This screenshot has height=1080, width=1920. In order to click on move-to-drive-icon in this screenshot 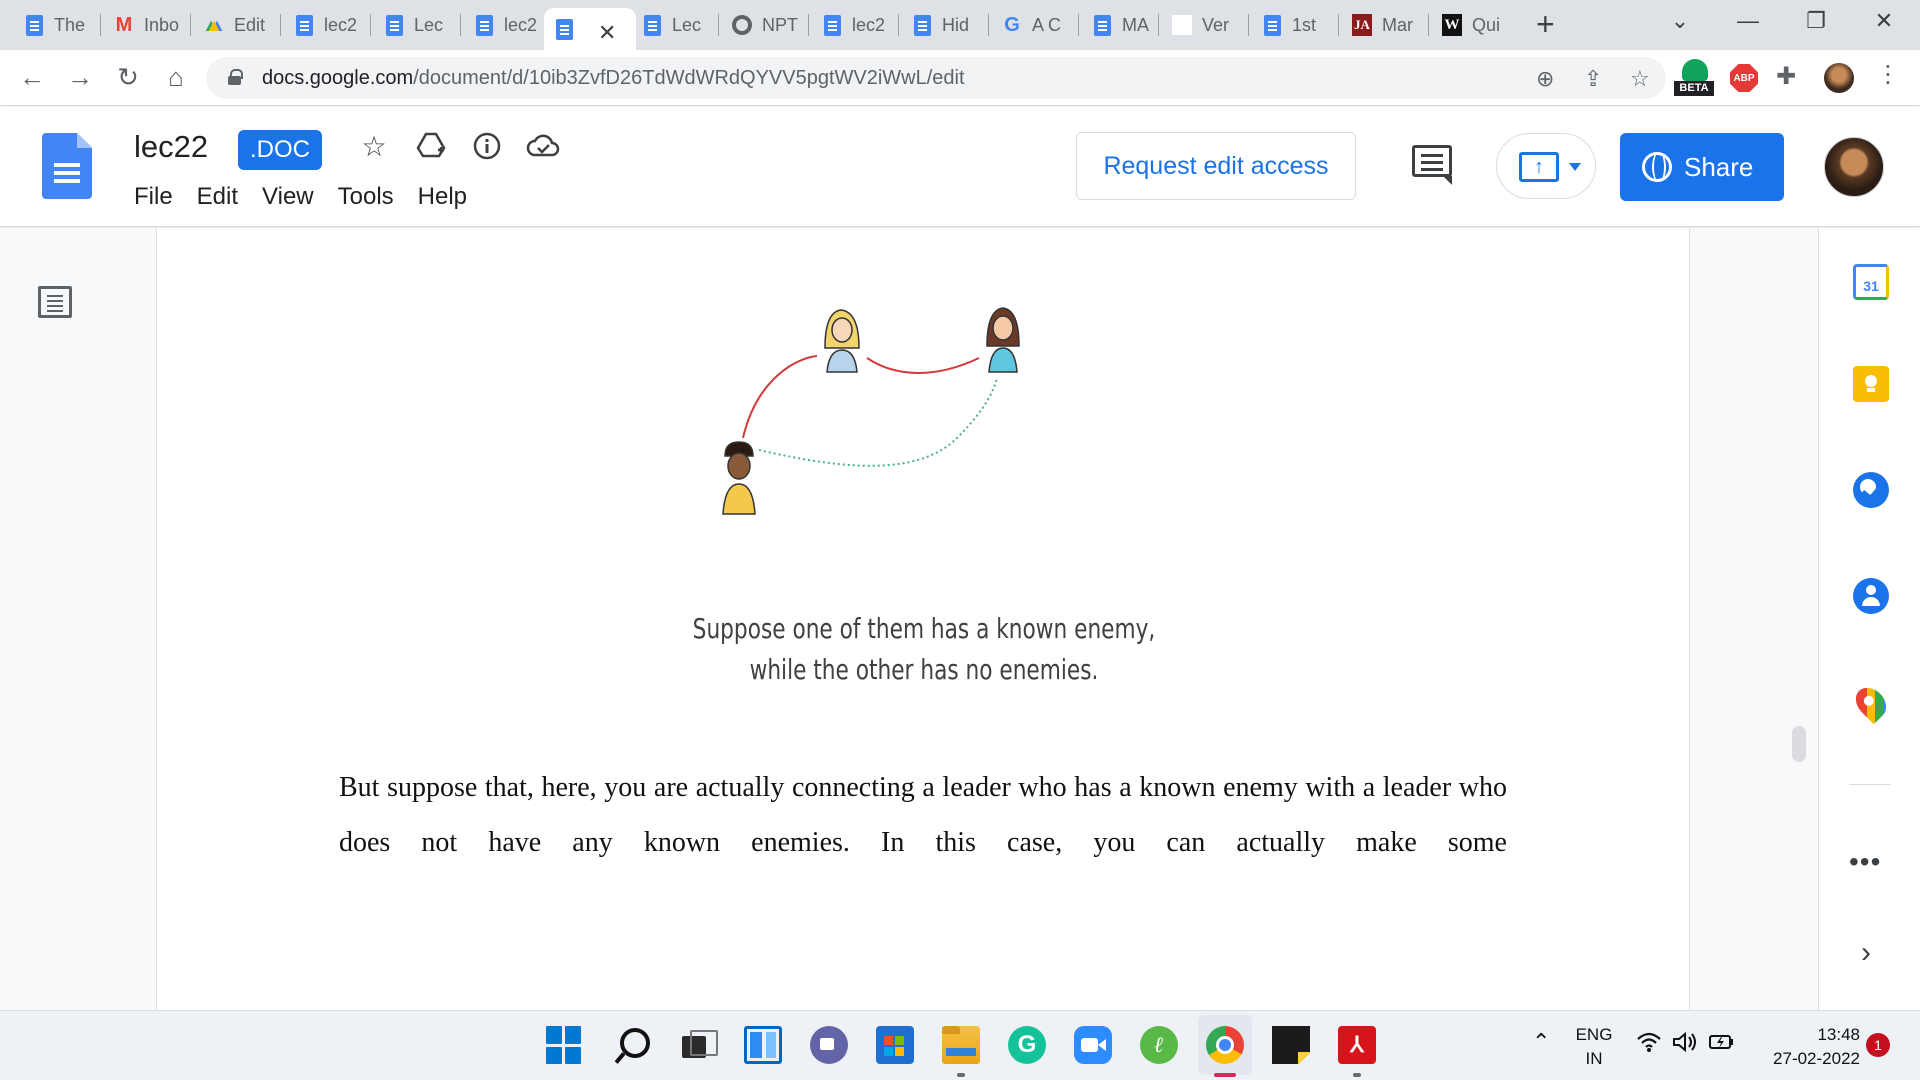, I will do `click(431, 146)`.